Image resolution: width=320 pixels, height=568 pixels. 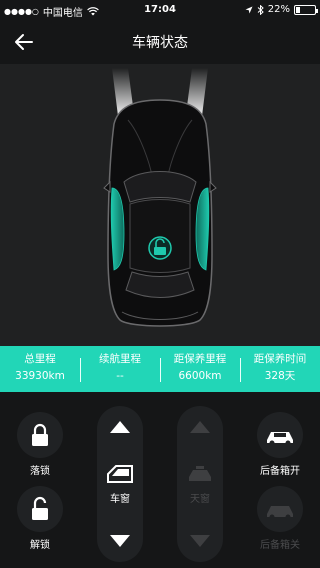 I want to click on lock-button, so click(x=40, y=435).